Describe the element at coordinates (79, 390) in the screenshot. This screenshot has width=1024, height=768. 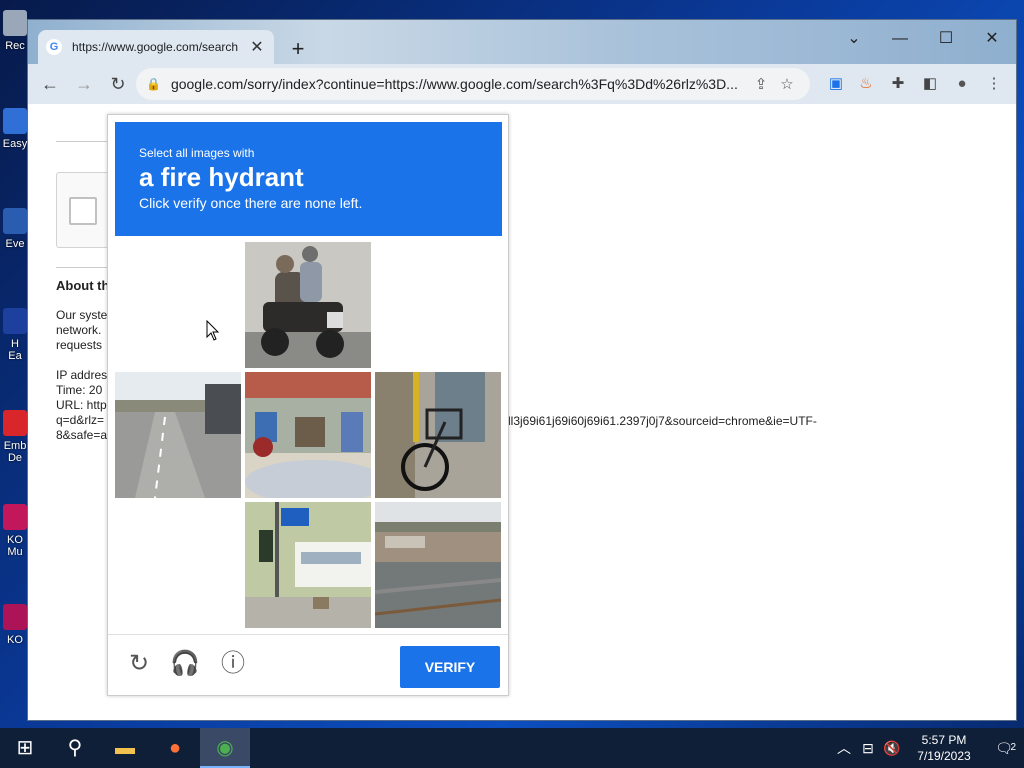
I see `time-line: Time: 20` at that location.